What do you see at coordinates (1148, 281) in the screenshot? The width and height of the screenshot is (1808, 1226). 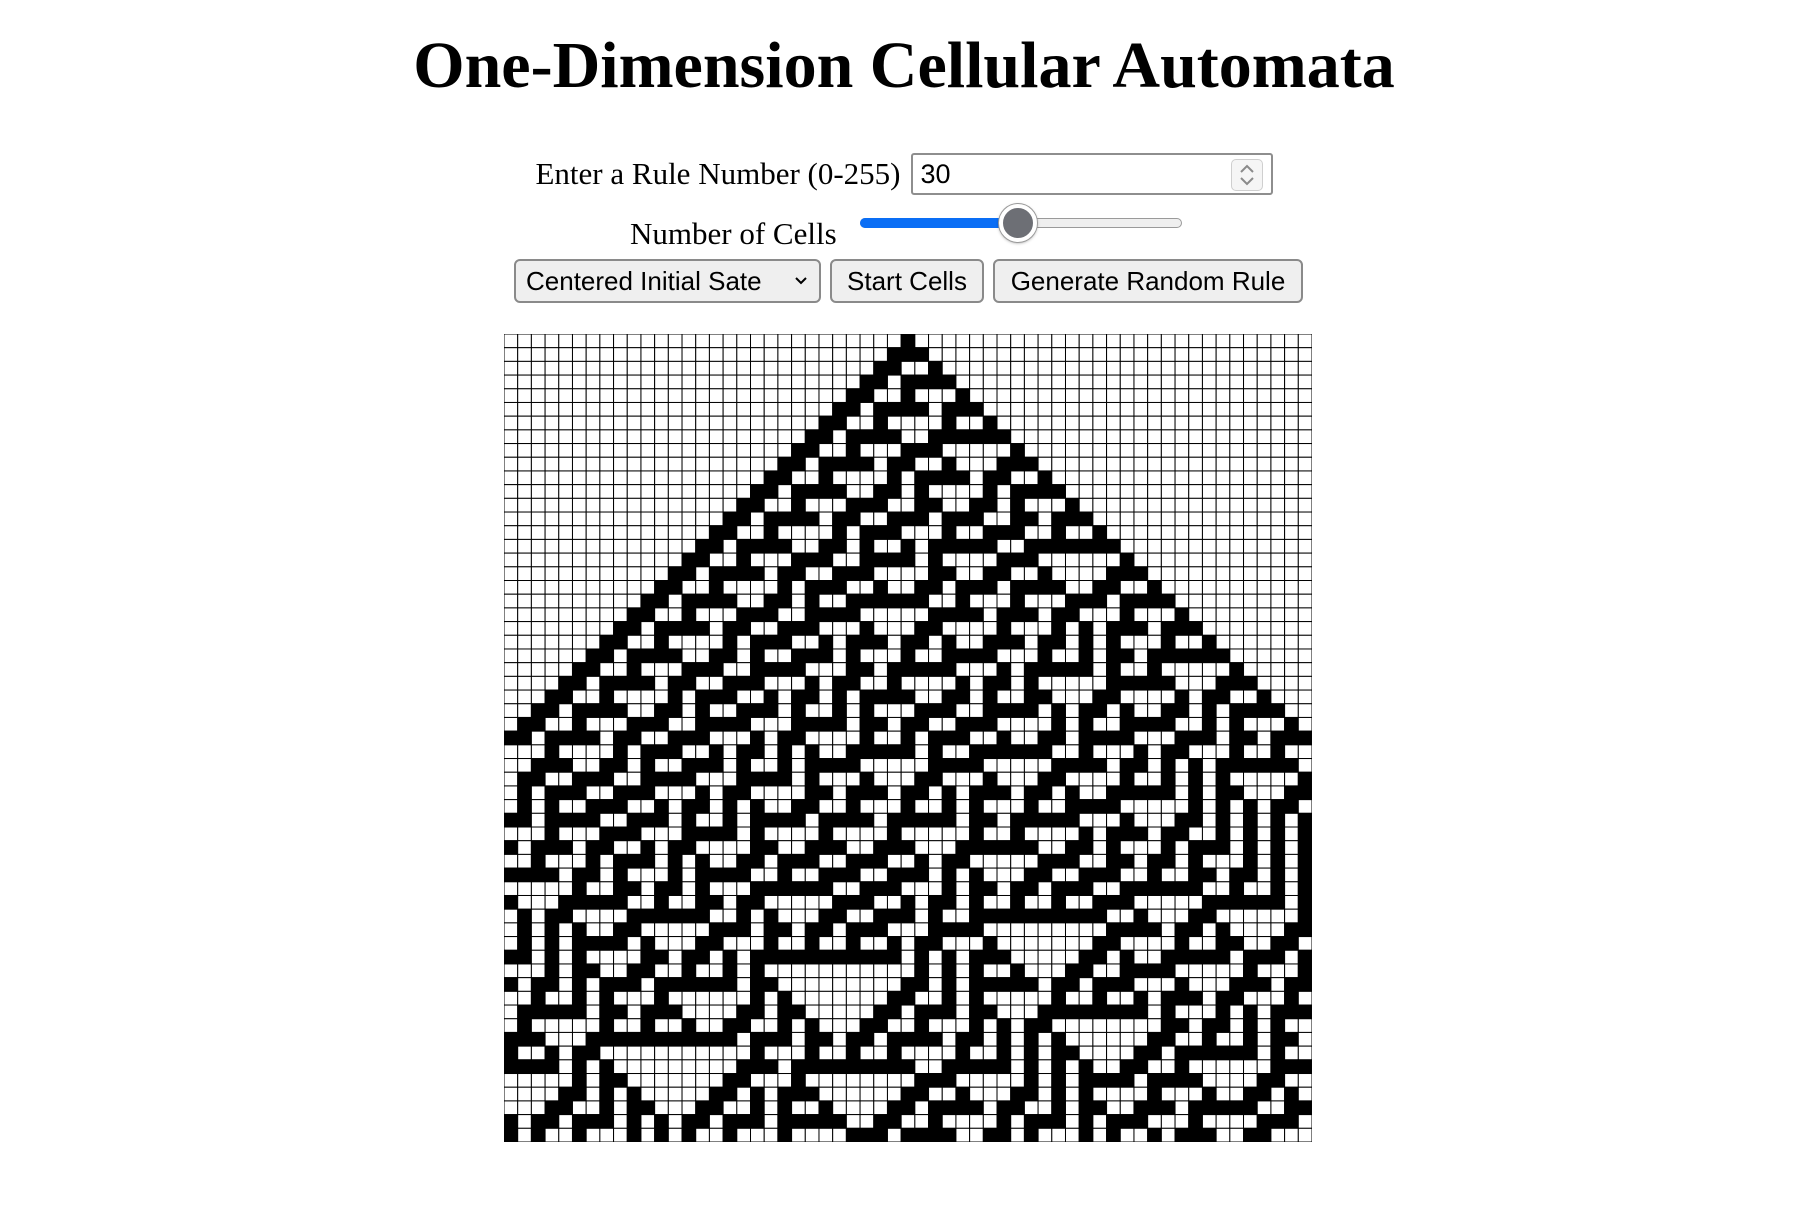 I see `generate-random-rule-button: Generate Random Rule` at bounding box center [1148, 281].